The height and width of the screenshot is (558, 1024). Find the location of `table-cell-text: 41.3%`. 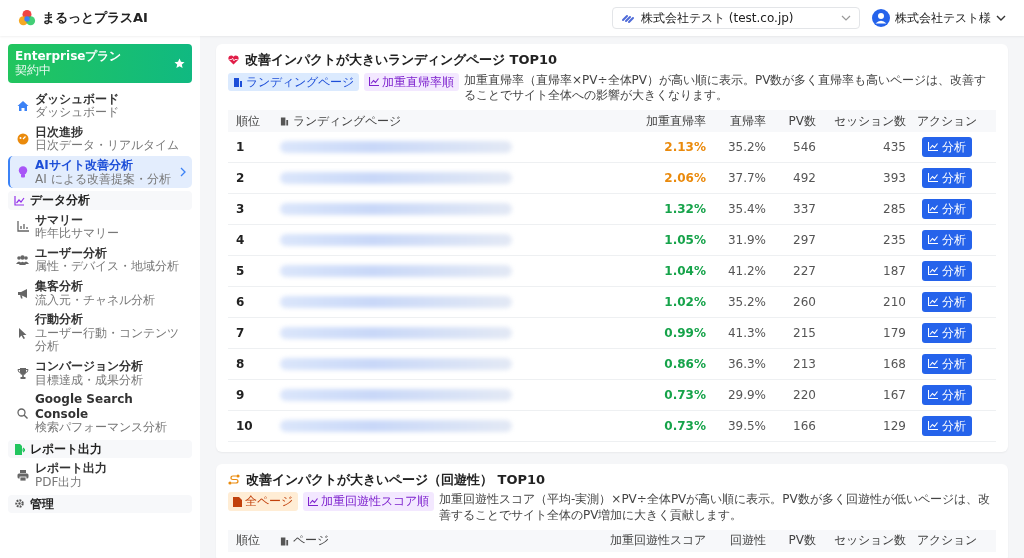

table-cell-text: 41.3% is located at coordinates (746, 332).